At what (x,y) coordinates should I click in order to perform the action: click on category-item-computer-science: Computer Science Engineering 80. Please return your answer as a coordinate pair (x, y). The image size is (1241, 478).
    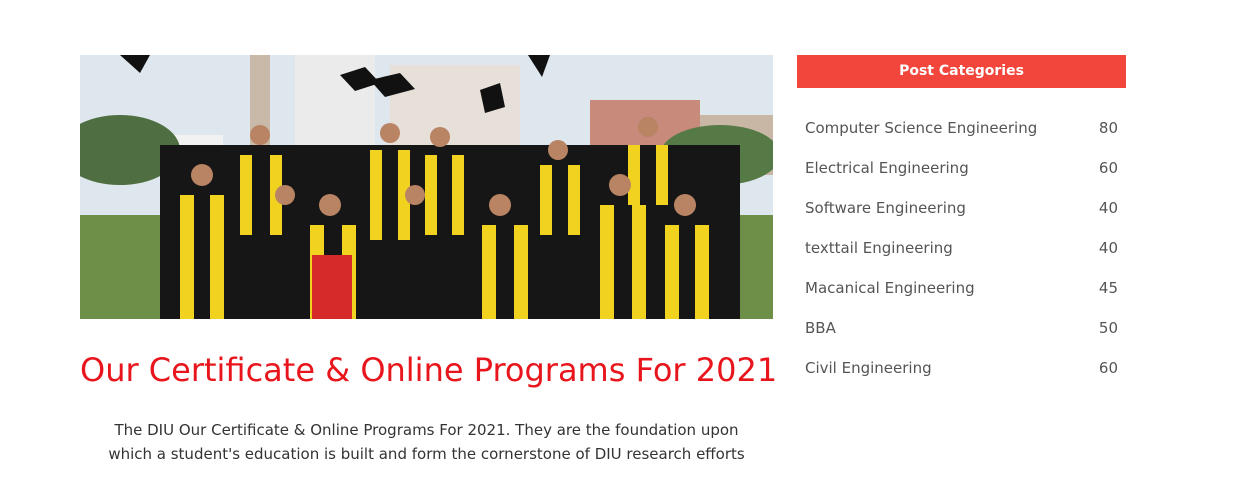
    Looking at the image, I should click on (961, 128).